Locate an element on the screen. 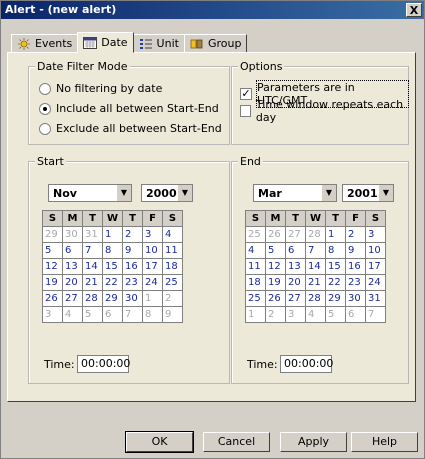  calendar-day-outside-month: 25 is located at coordinates (255, 234).